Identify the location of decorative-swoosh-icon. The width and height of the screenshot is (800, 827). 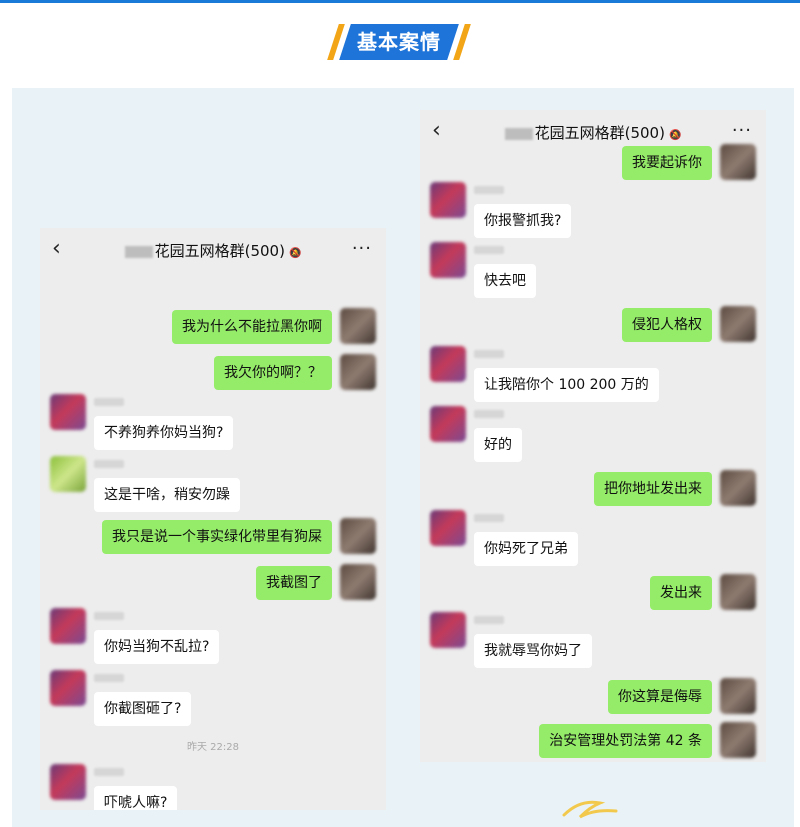
(590, 809).